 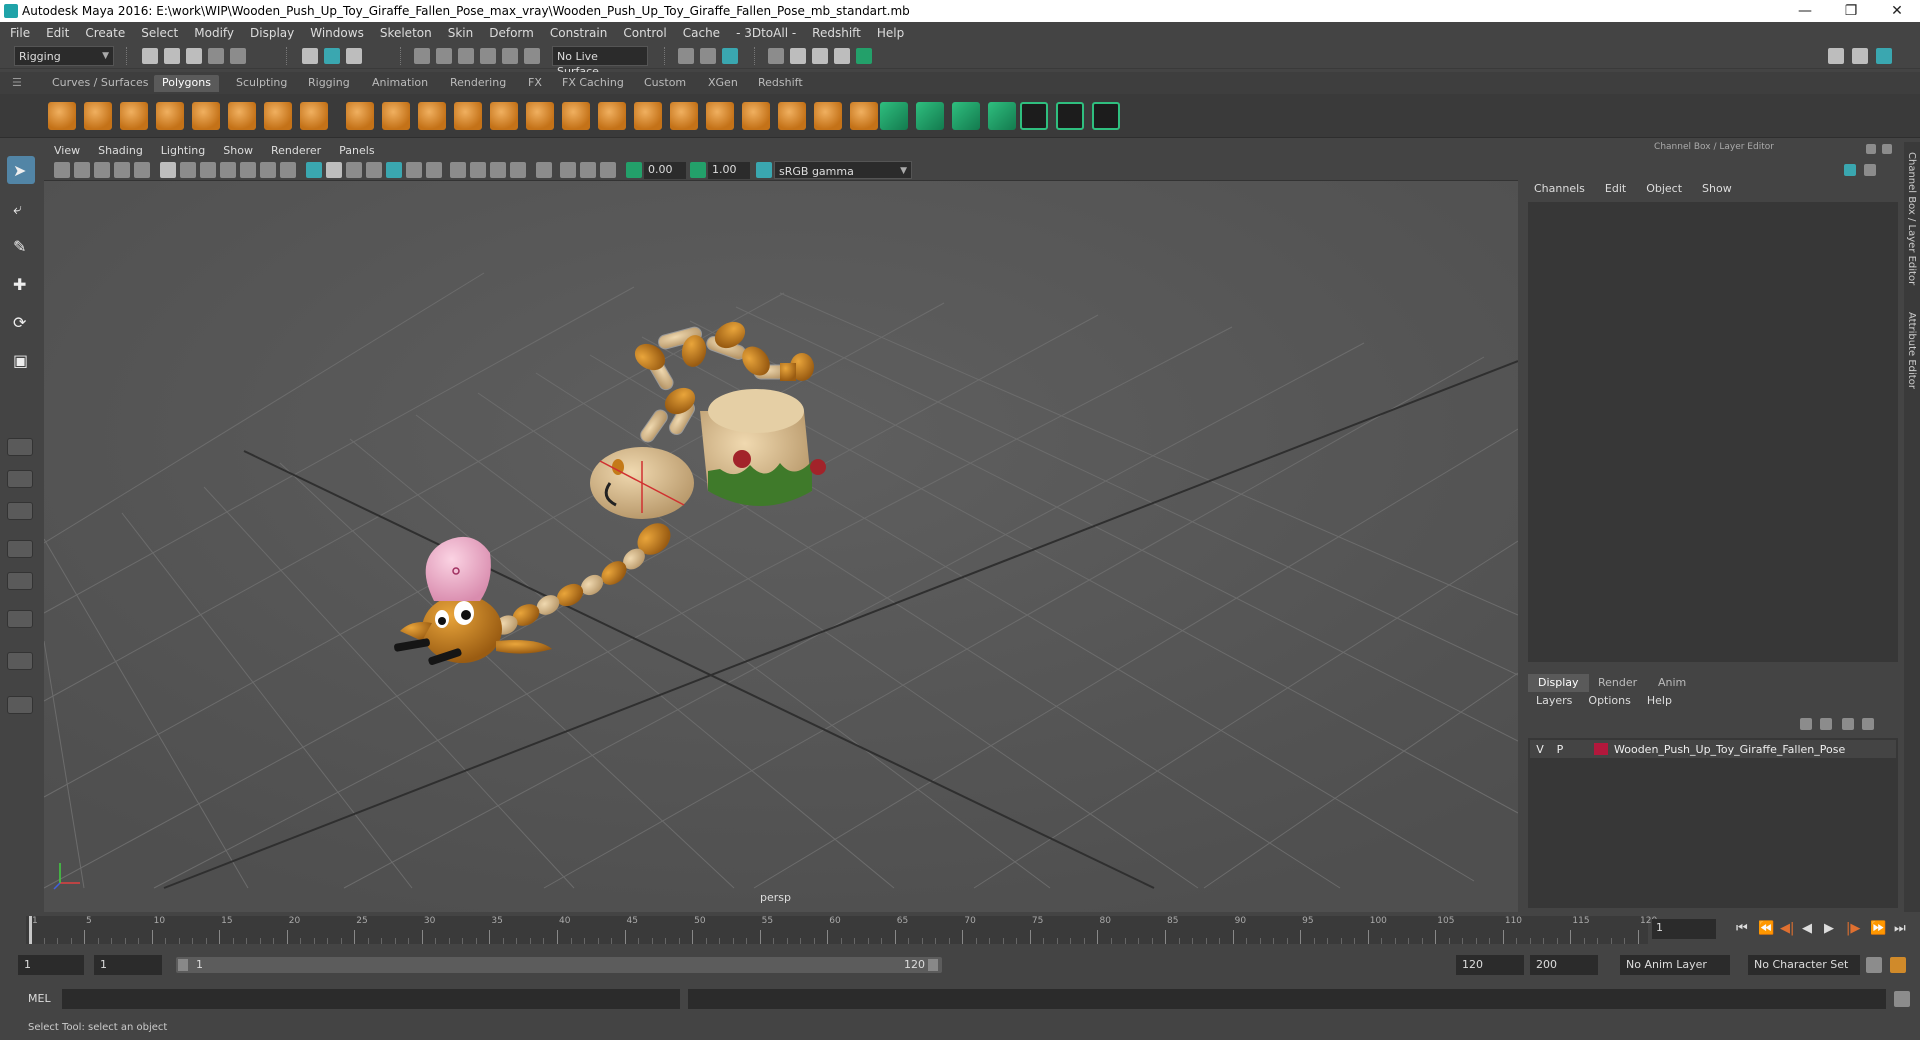 I want to click on menu-cache: Cache, so click(x=701, y=33).